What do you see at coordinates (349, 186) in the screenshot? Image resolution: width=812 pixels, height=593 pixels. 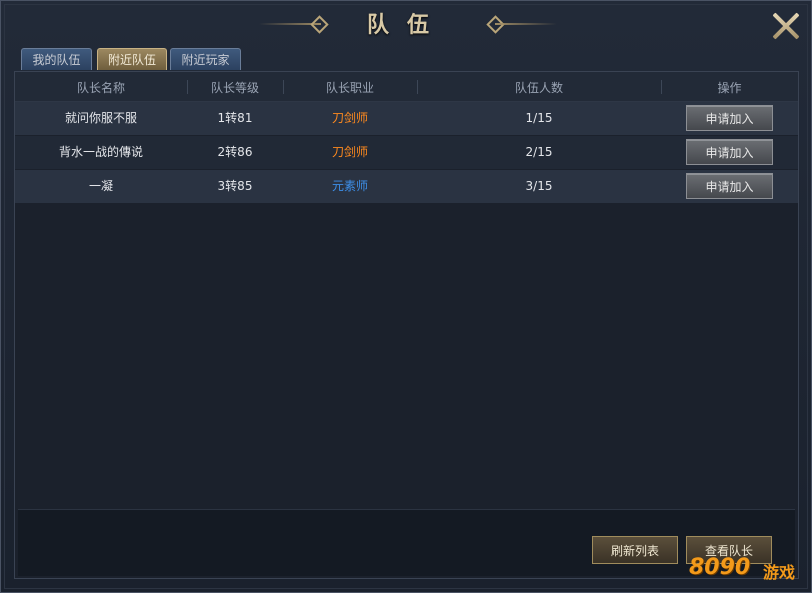 I see `leader-class: 元素师` at bounding box center [349, 186].